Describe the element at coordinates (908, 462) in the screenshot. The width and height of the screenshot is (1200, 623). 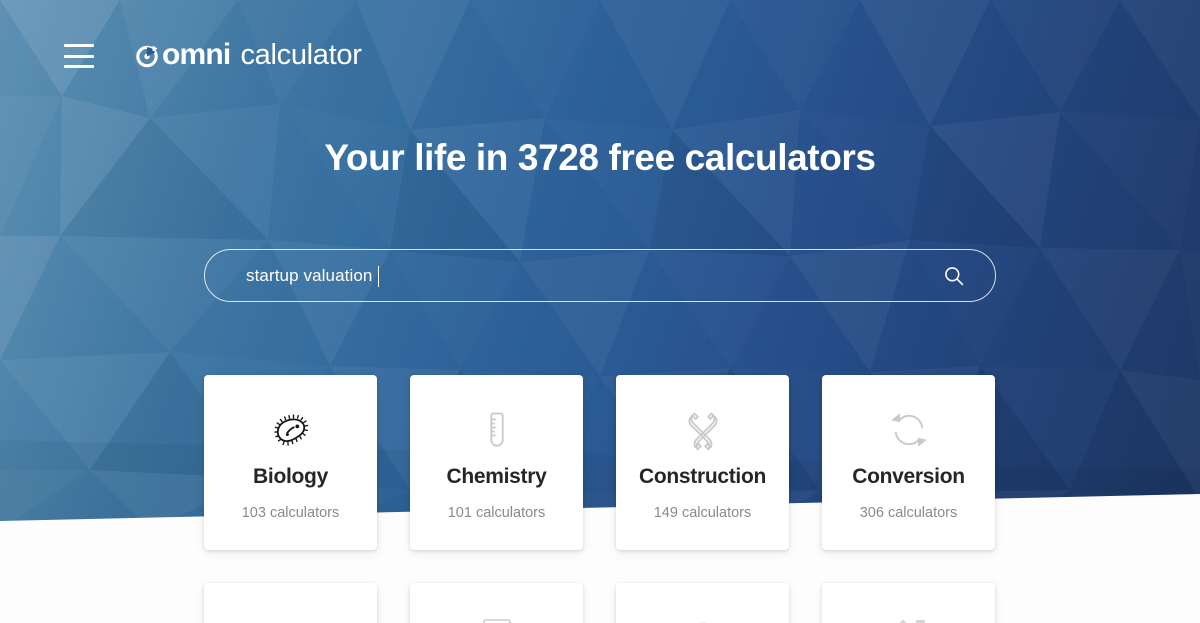
I see `category-card-conversion: Conversion 306 calculators` at that location.